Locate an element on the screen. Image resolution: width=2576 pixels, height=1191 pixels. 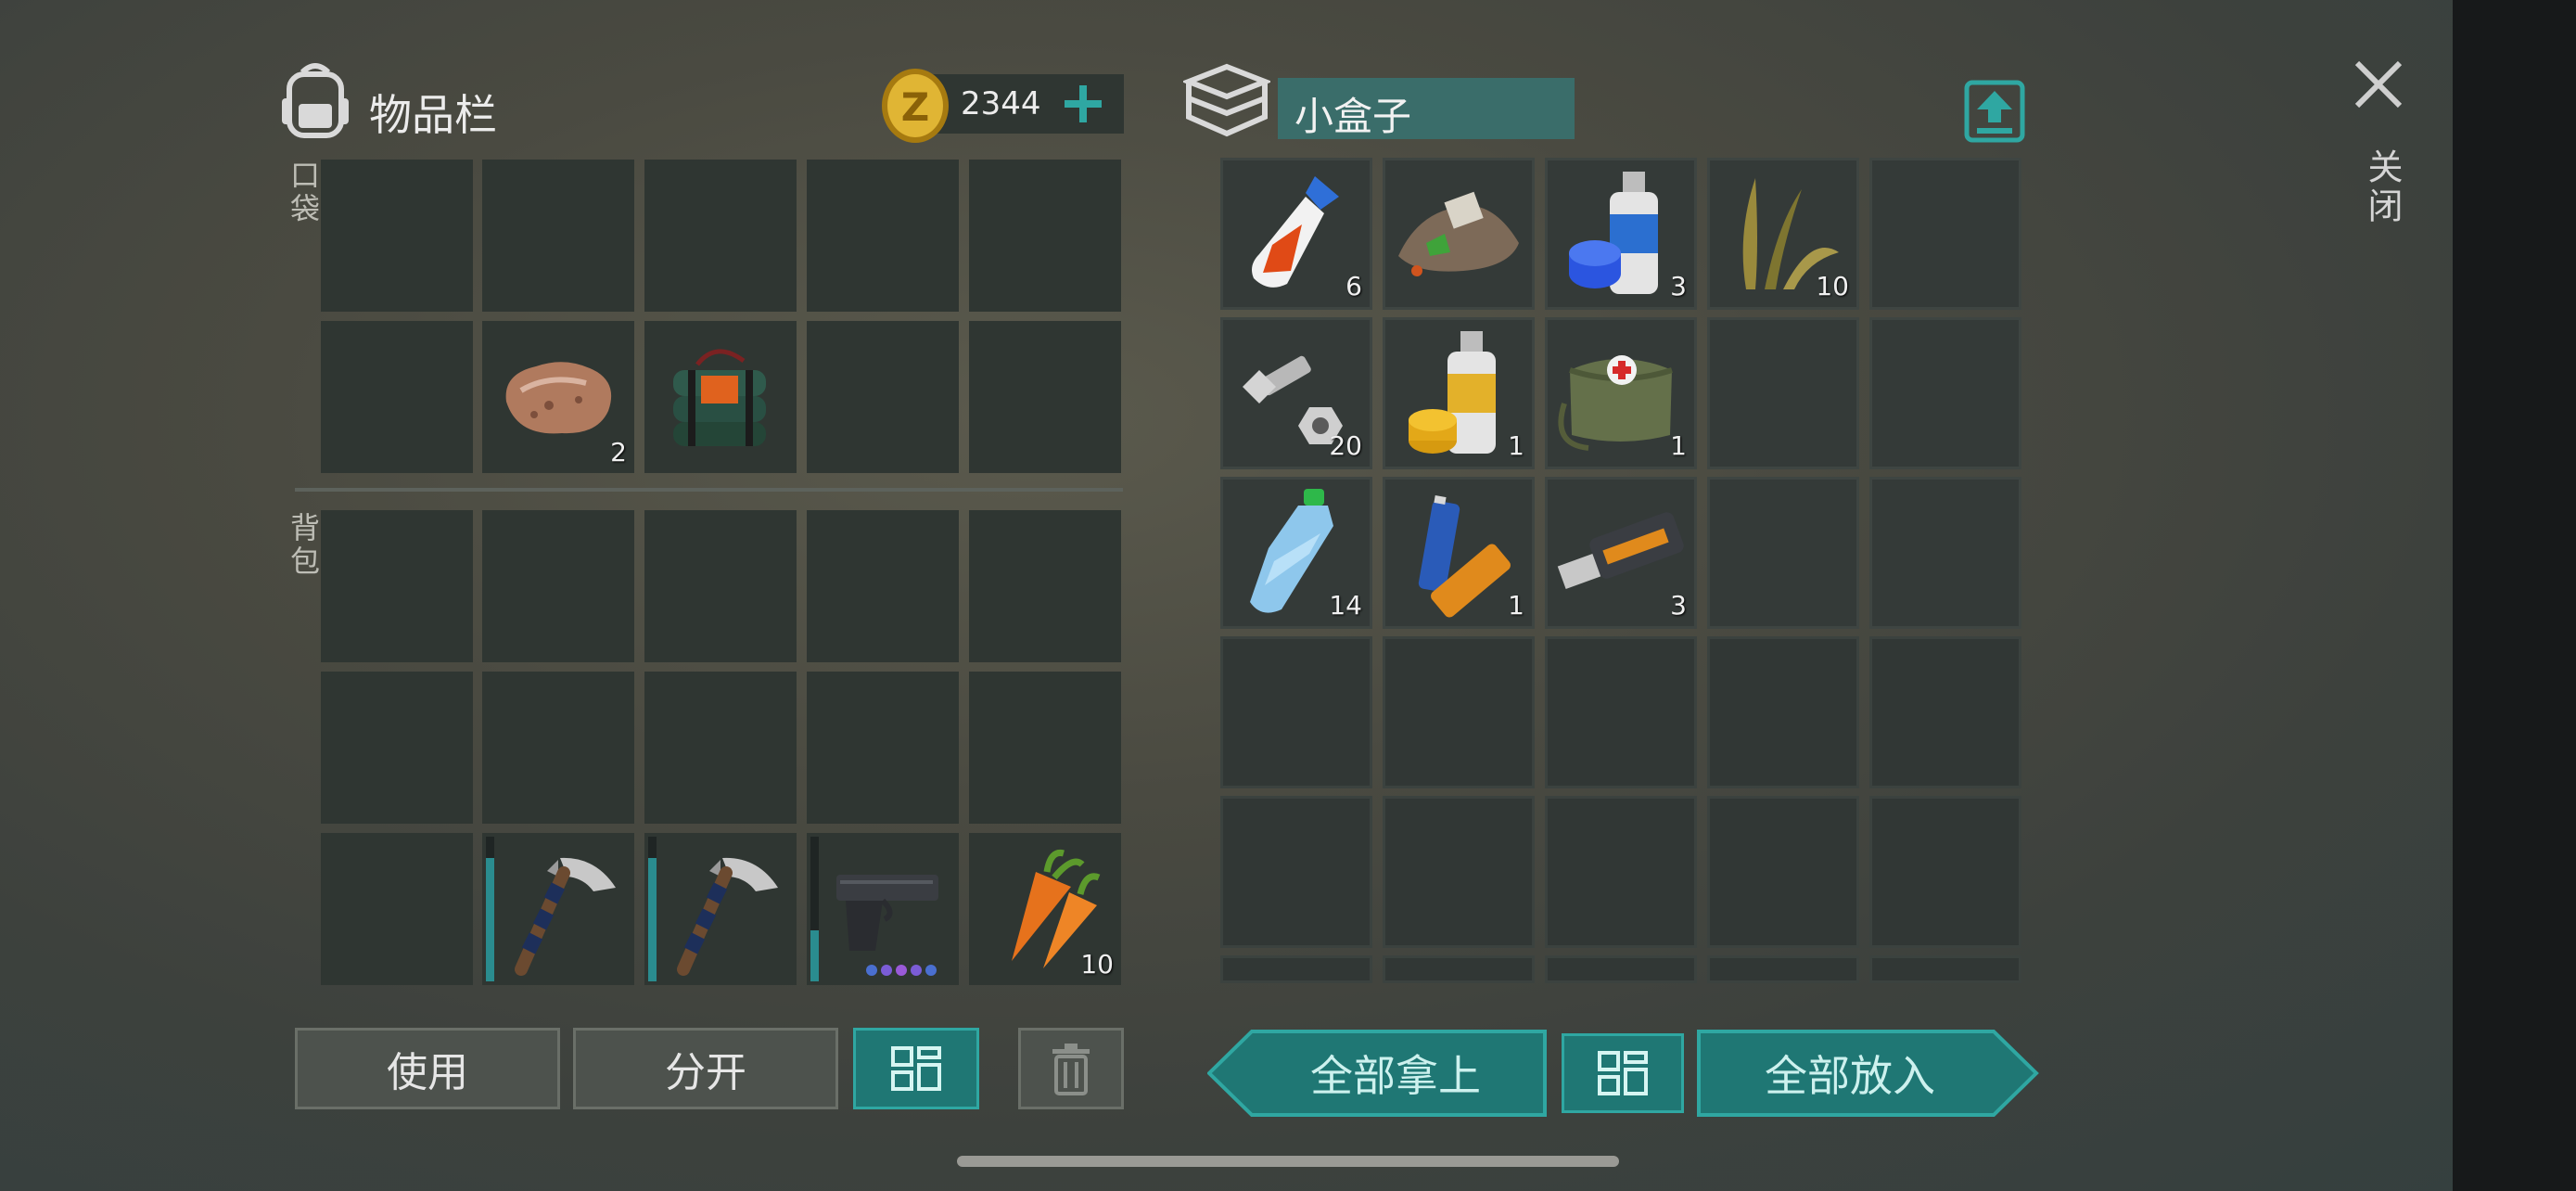
trash-button is located at coordinates (1071, 1068).